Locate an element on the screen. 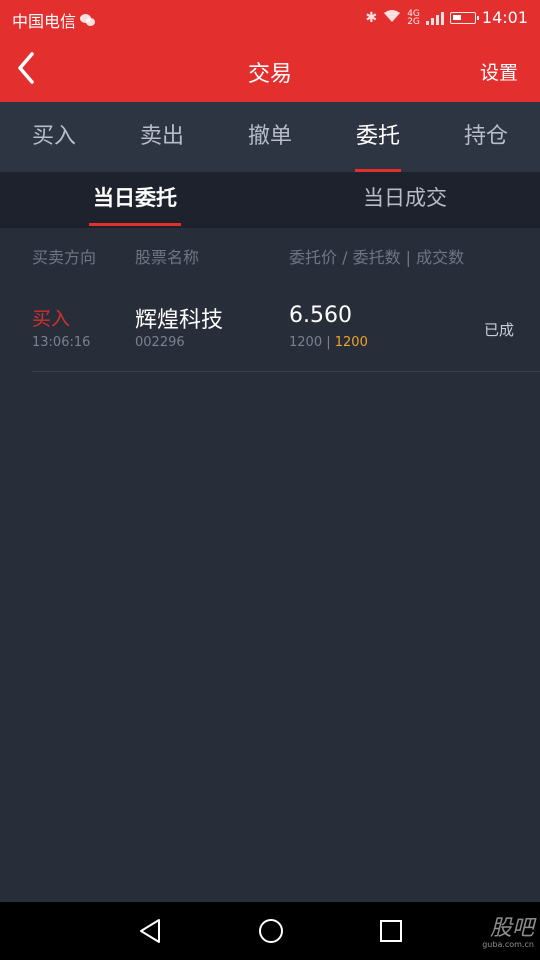 This screenshot has height=960, width=540. system-navigation-bar: 股吧 guba.com.cn is located at coordinates (270, 931).